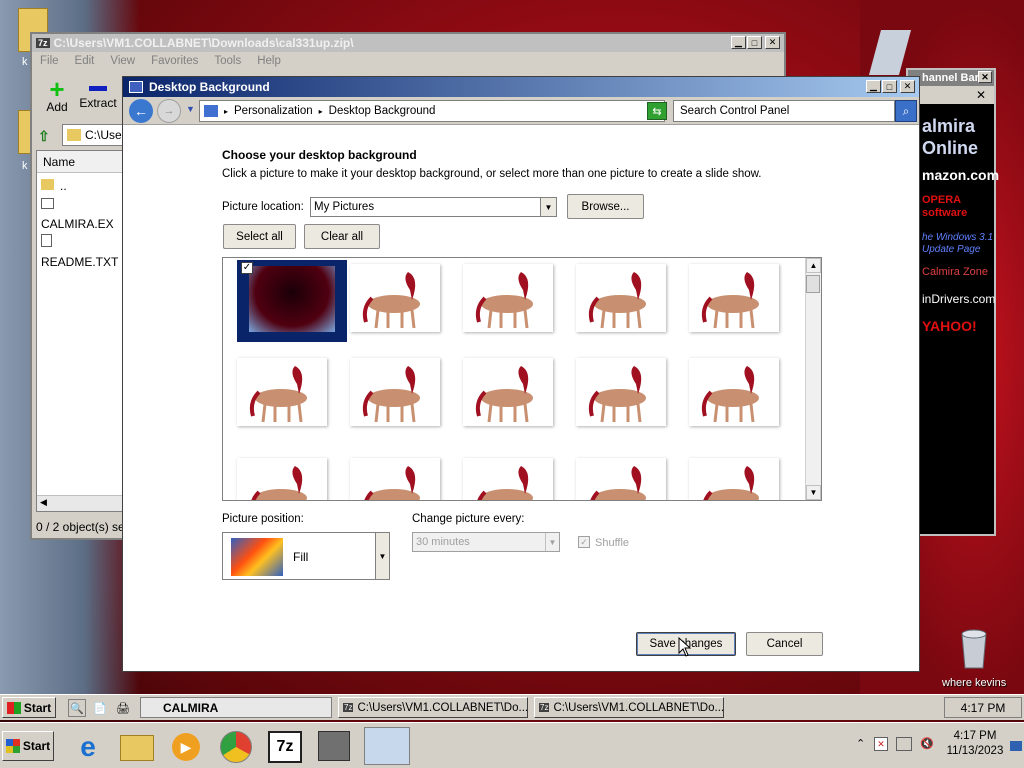 This screenshot has width=1024, height=768. What do you see at coordinates (387, 746) in the screenshot?
I see `control-panel-task-icon` at bounding box center [387, 746].